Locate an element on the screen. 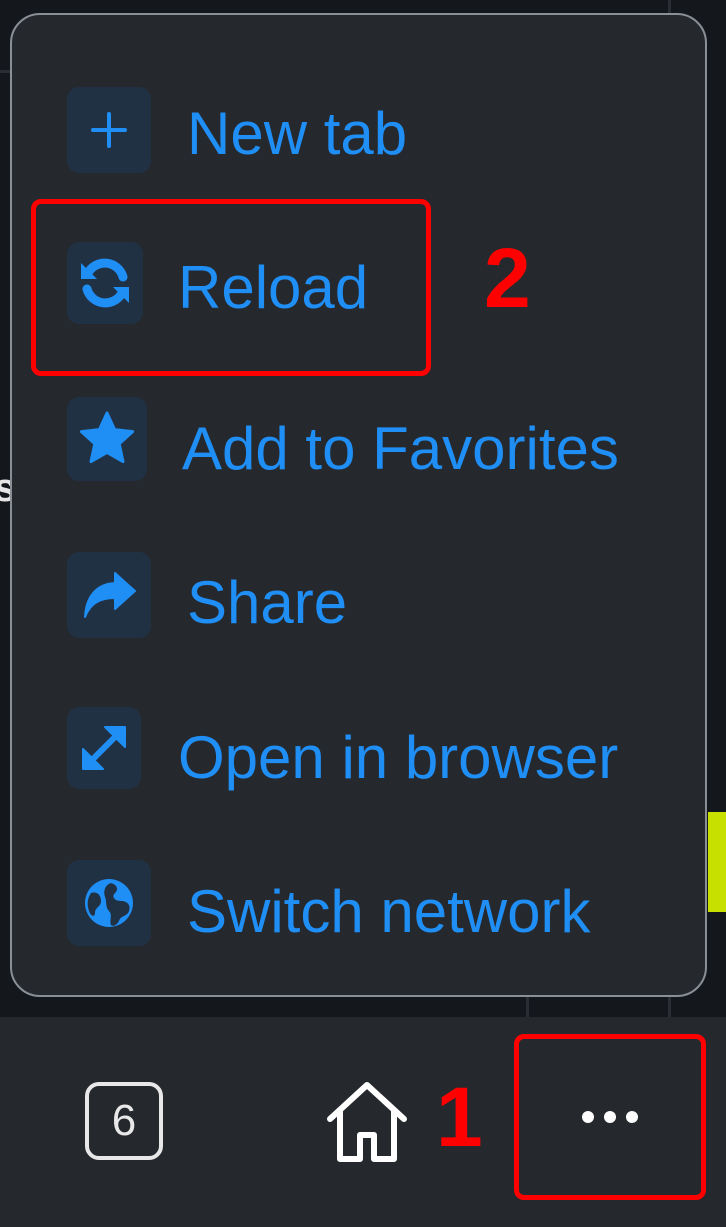 The width and height of the screenshot is (726, 1227). reload-highlight-box is located at coordinates (231, 287).